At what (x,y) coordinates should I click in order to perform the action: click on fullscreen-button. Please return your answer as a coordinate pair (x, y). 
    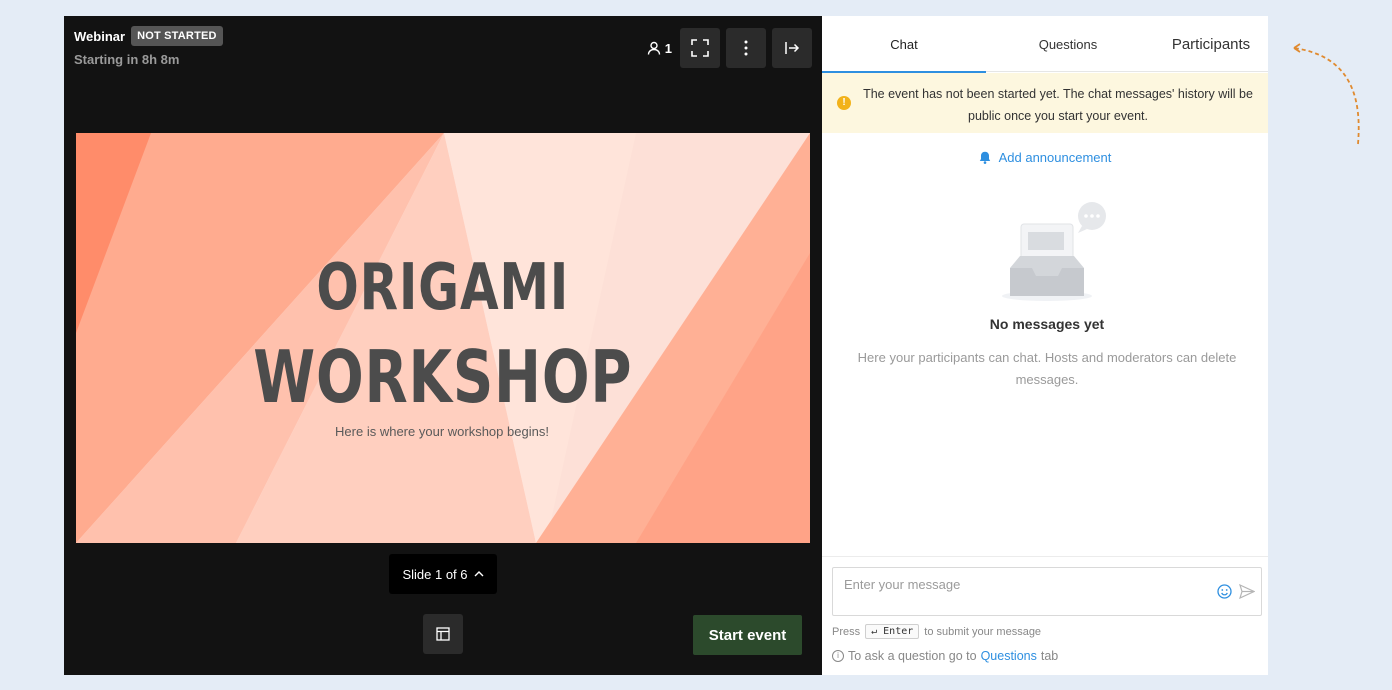
    Looking at the image, I should click on (700, 48).